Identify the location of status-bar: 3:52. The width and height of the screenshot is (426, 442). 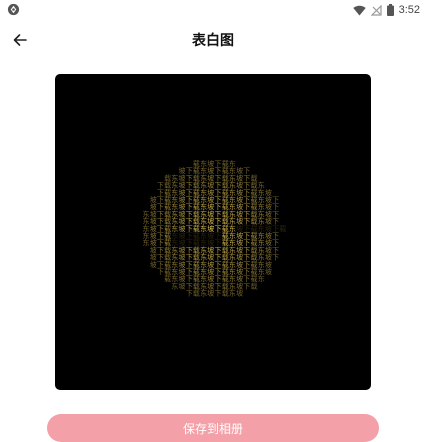
(213, 10).